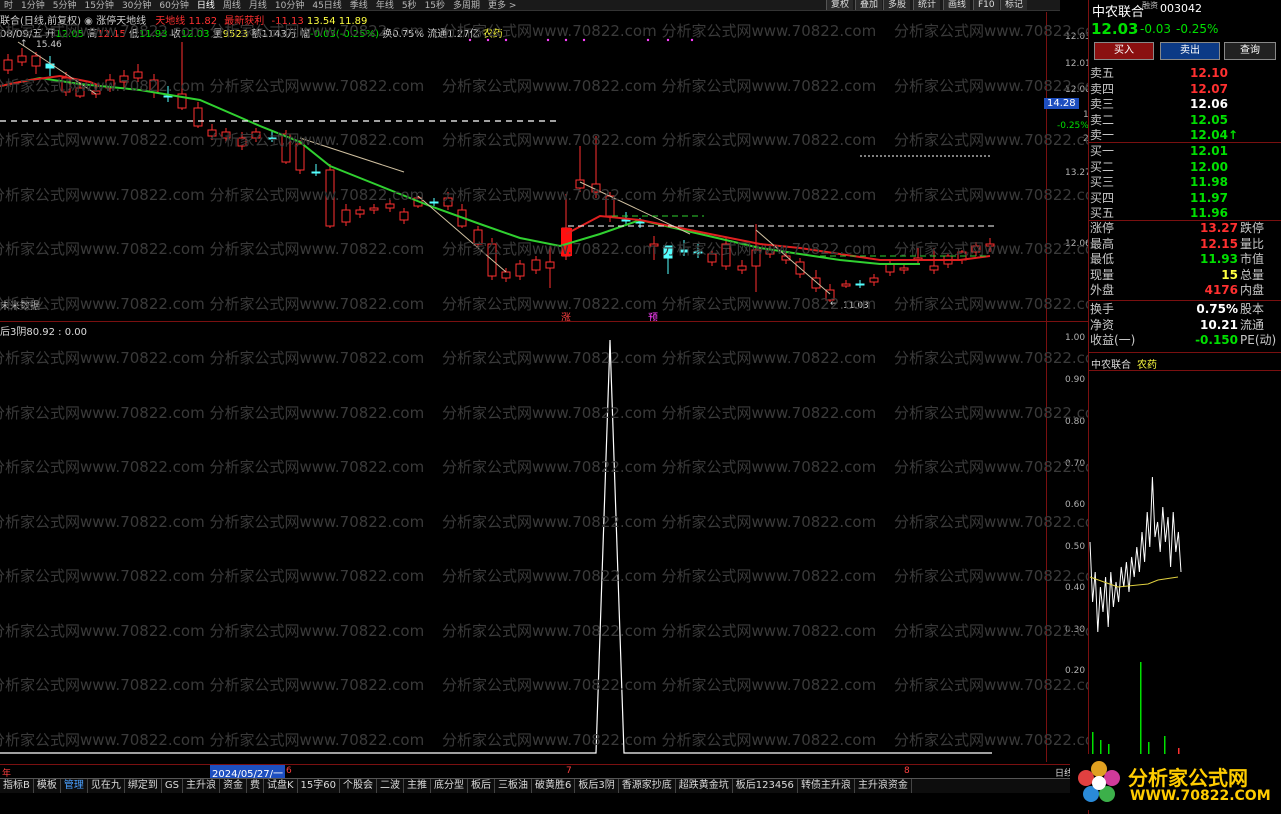 The height and width of the screenshot is (814, 1281). I want to click on formula-tab: 资金, so click(233, 786).